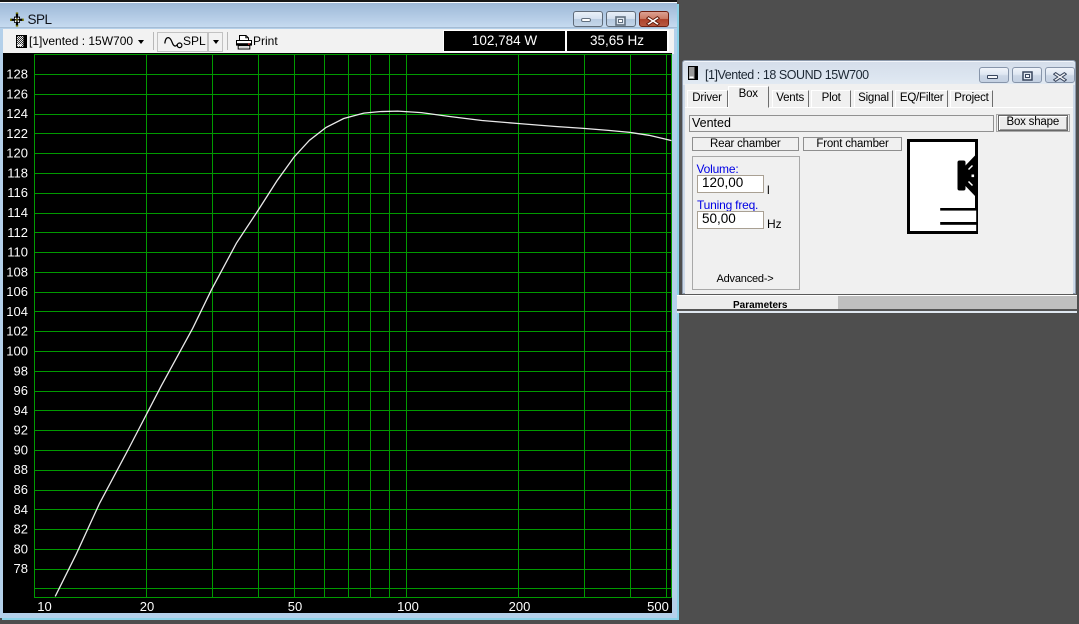 This screenshot has height=624, width=1079. Describe the element at coordinates (17, 172) in the screenshot. I see `svg-text: 118` at that location.